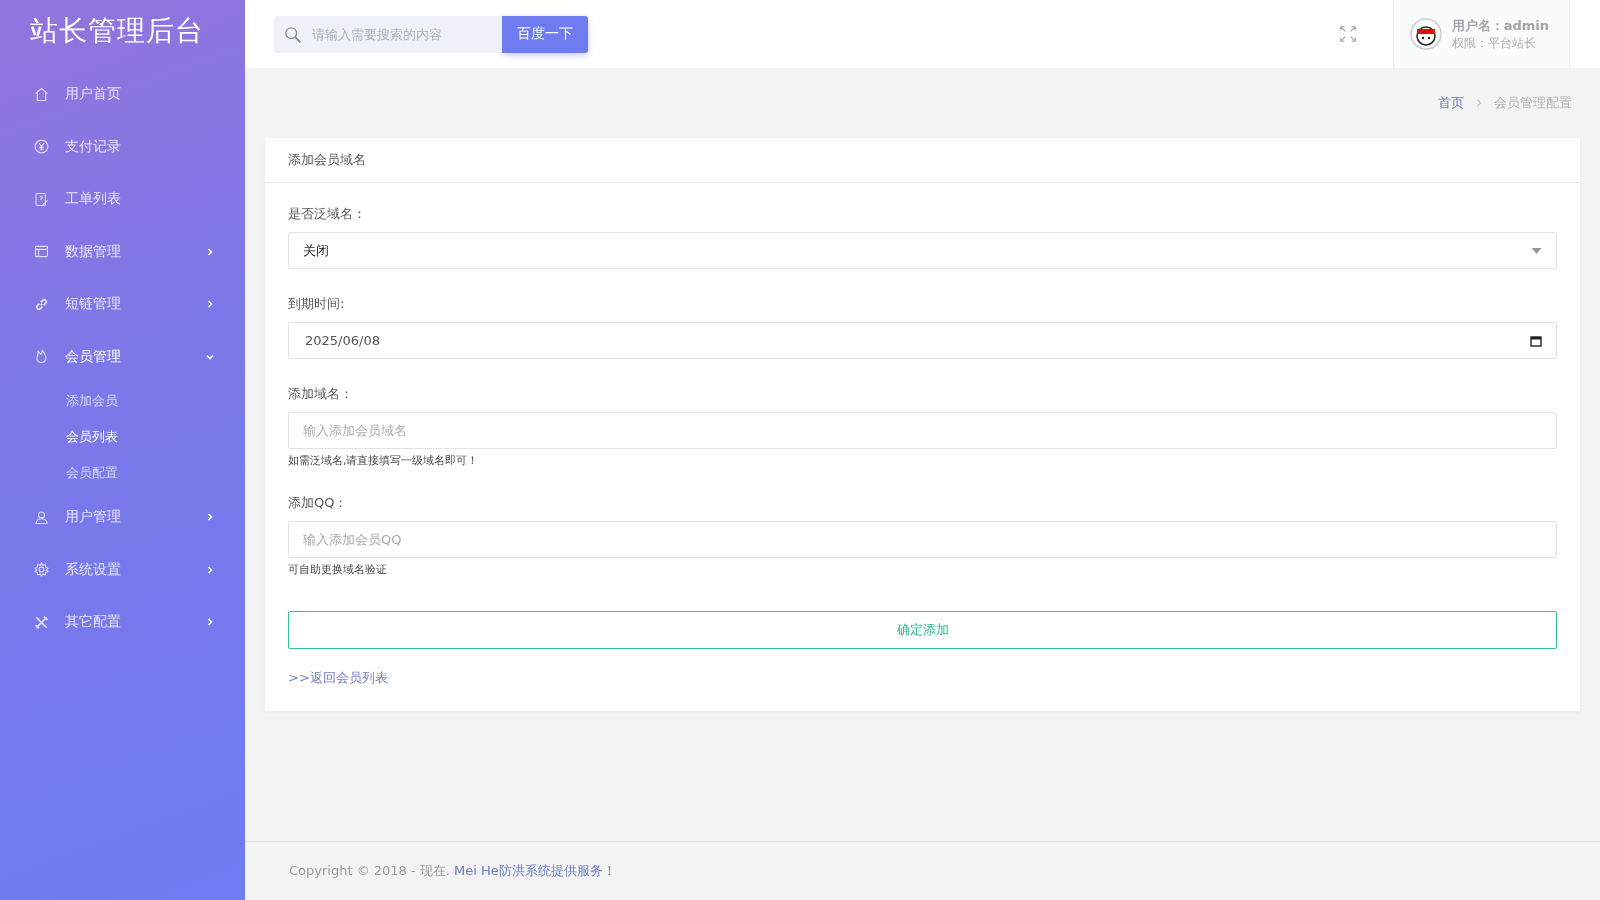 This screenshot has width=1600, height=900. I want to click on user-panel: 用户名：admin 权限：平台站长, so click(1481, 34).